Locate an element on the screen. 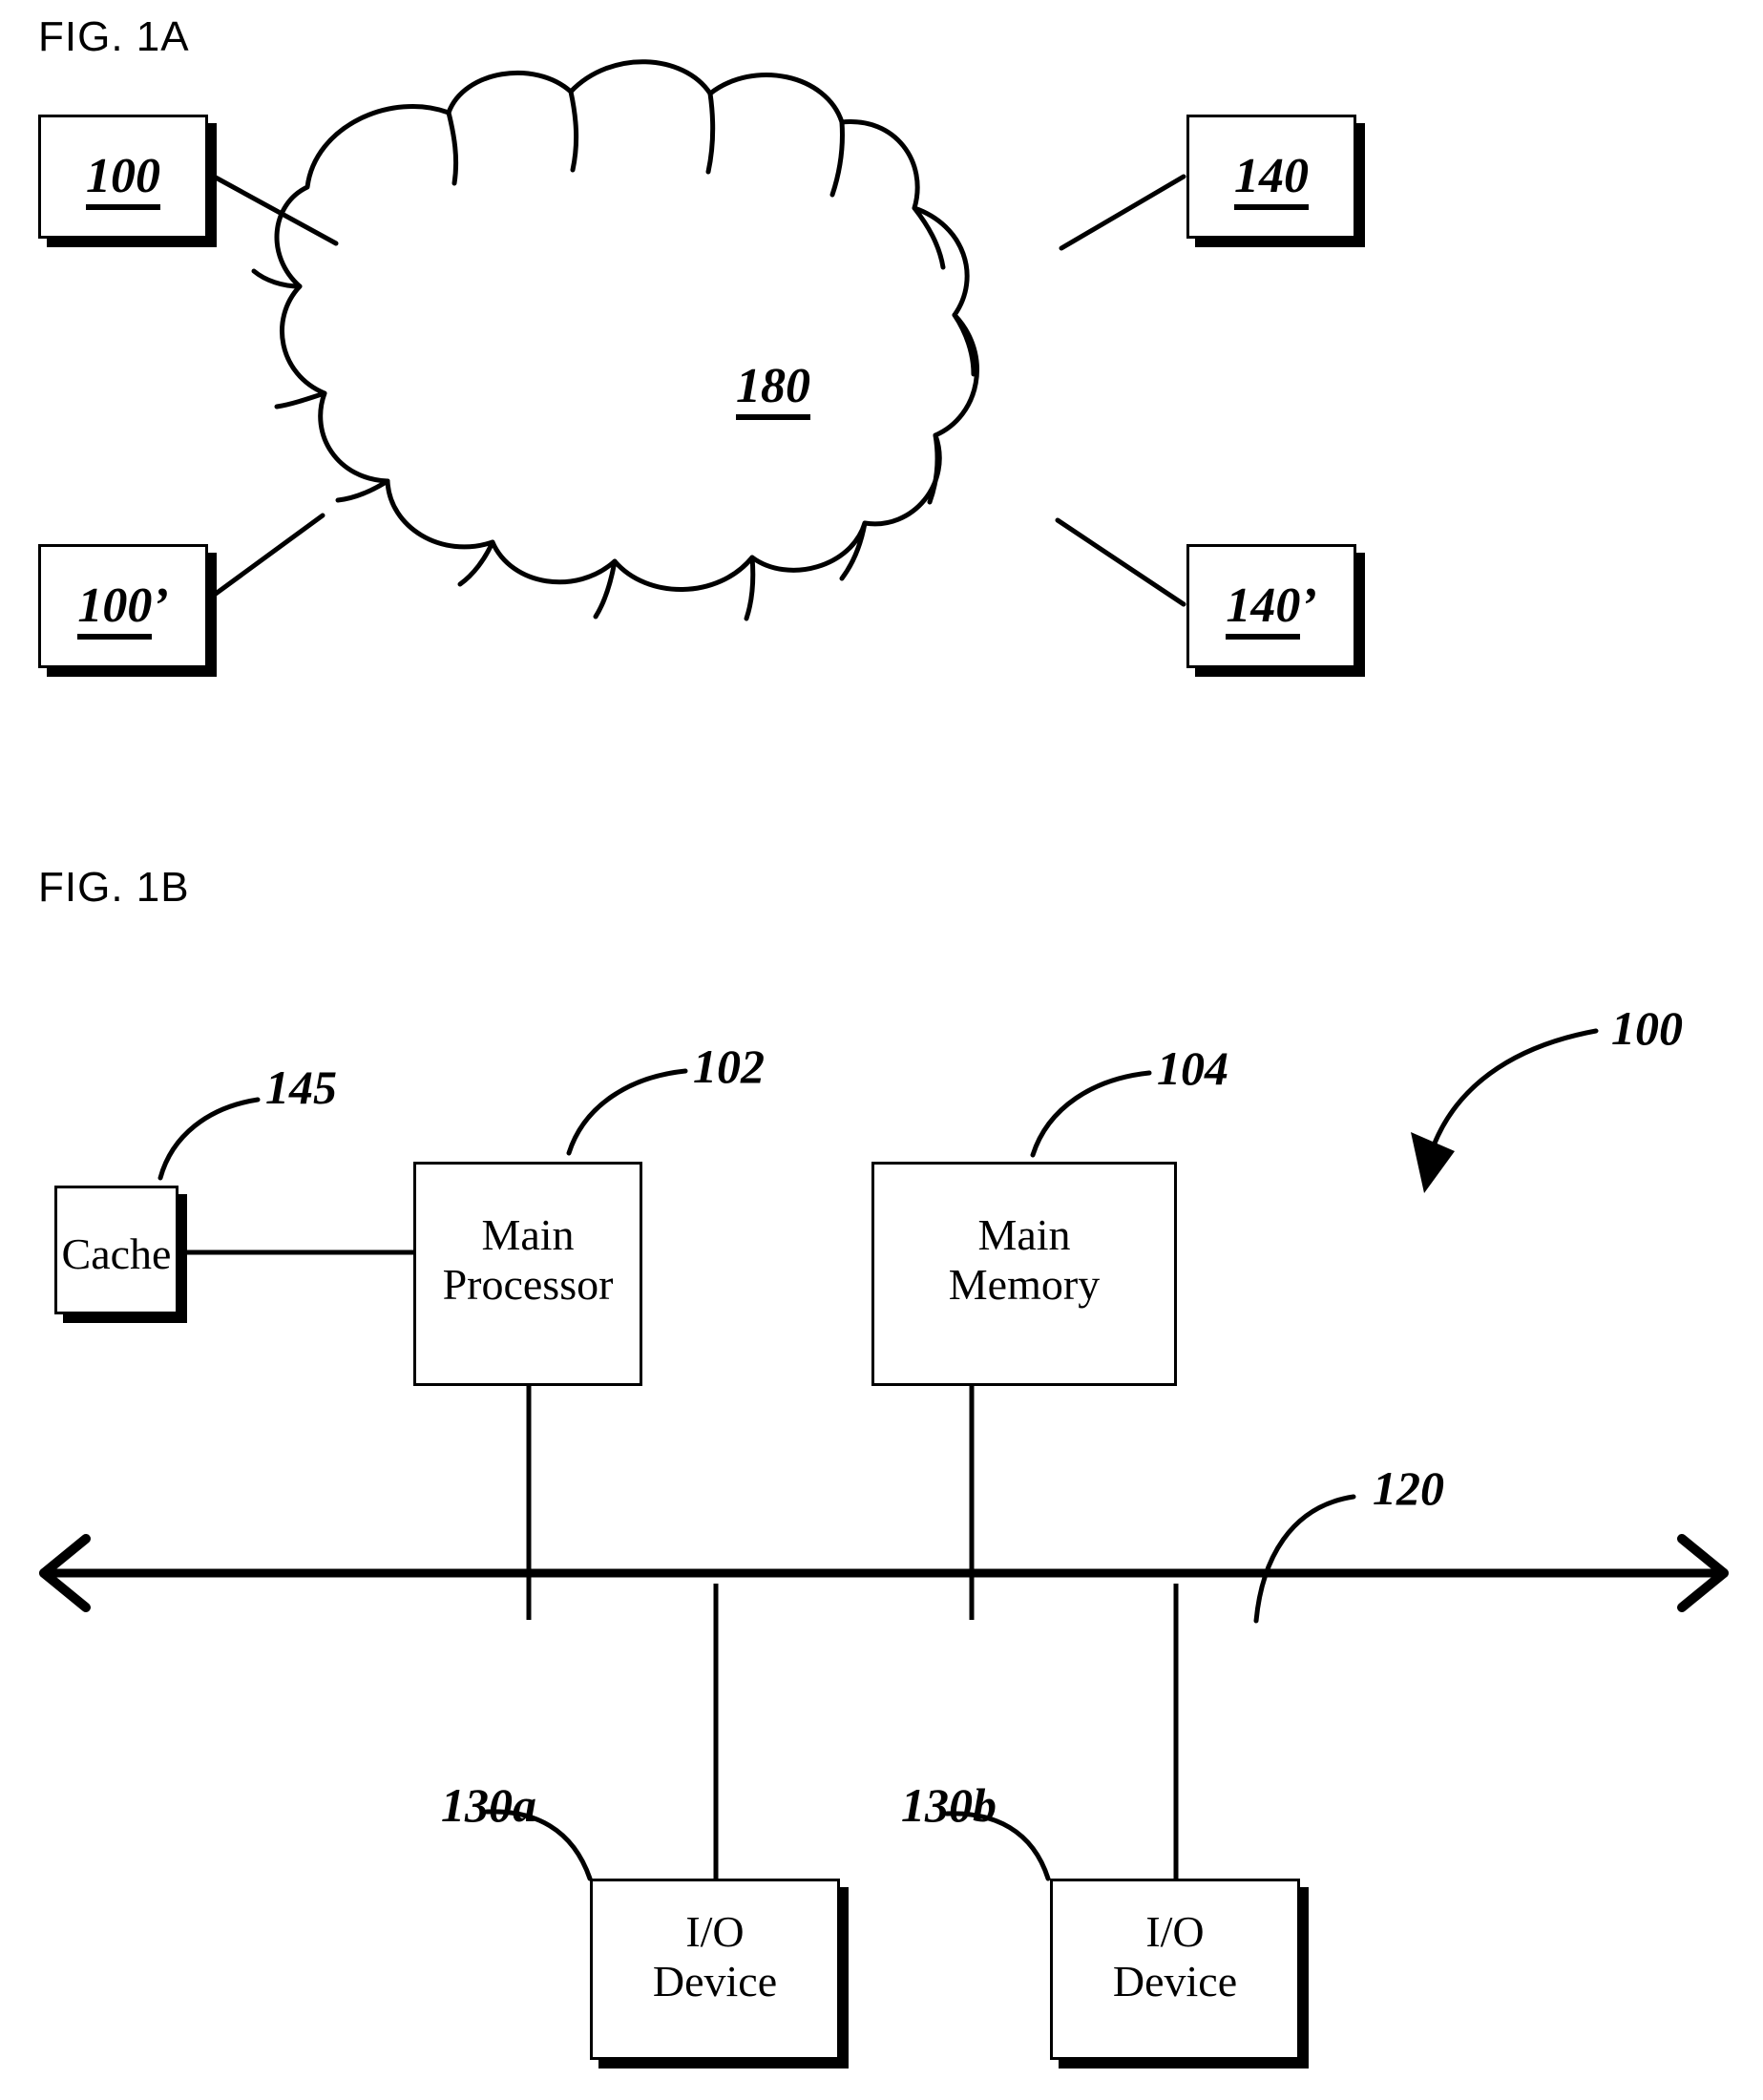 The image size is (1763, 2100). main-processor-label-line1: Main is located at coordinates (528, 1235).